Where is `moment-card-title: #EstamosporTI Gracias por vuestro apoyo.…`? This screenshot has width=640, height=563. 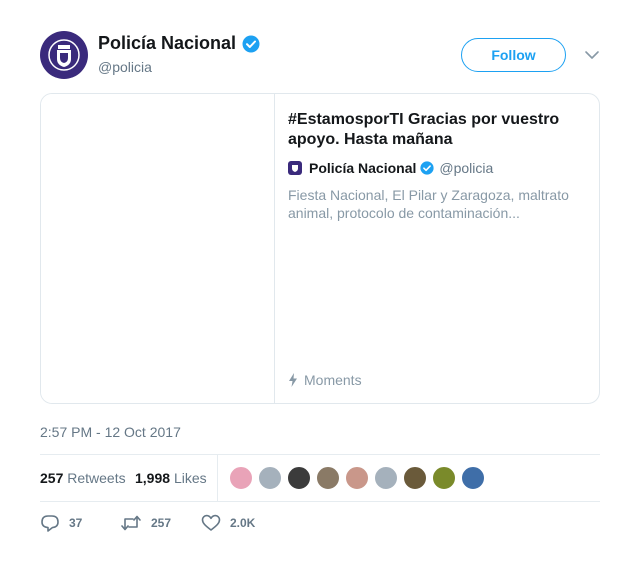 moment-card-title: #EstamosporTI Gracias por vuestro apoyo.… is located at coordinates (424, 129).